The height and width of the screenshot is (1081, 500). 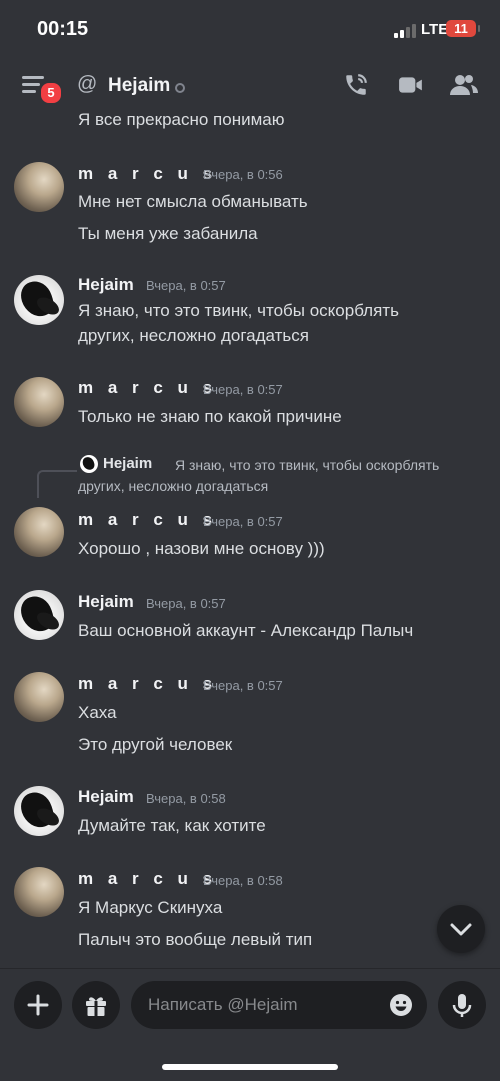 I want to click on video-camera-icon, so click(x=411, y=85).